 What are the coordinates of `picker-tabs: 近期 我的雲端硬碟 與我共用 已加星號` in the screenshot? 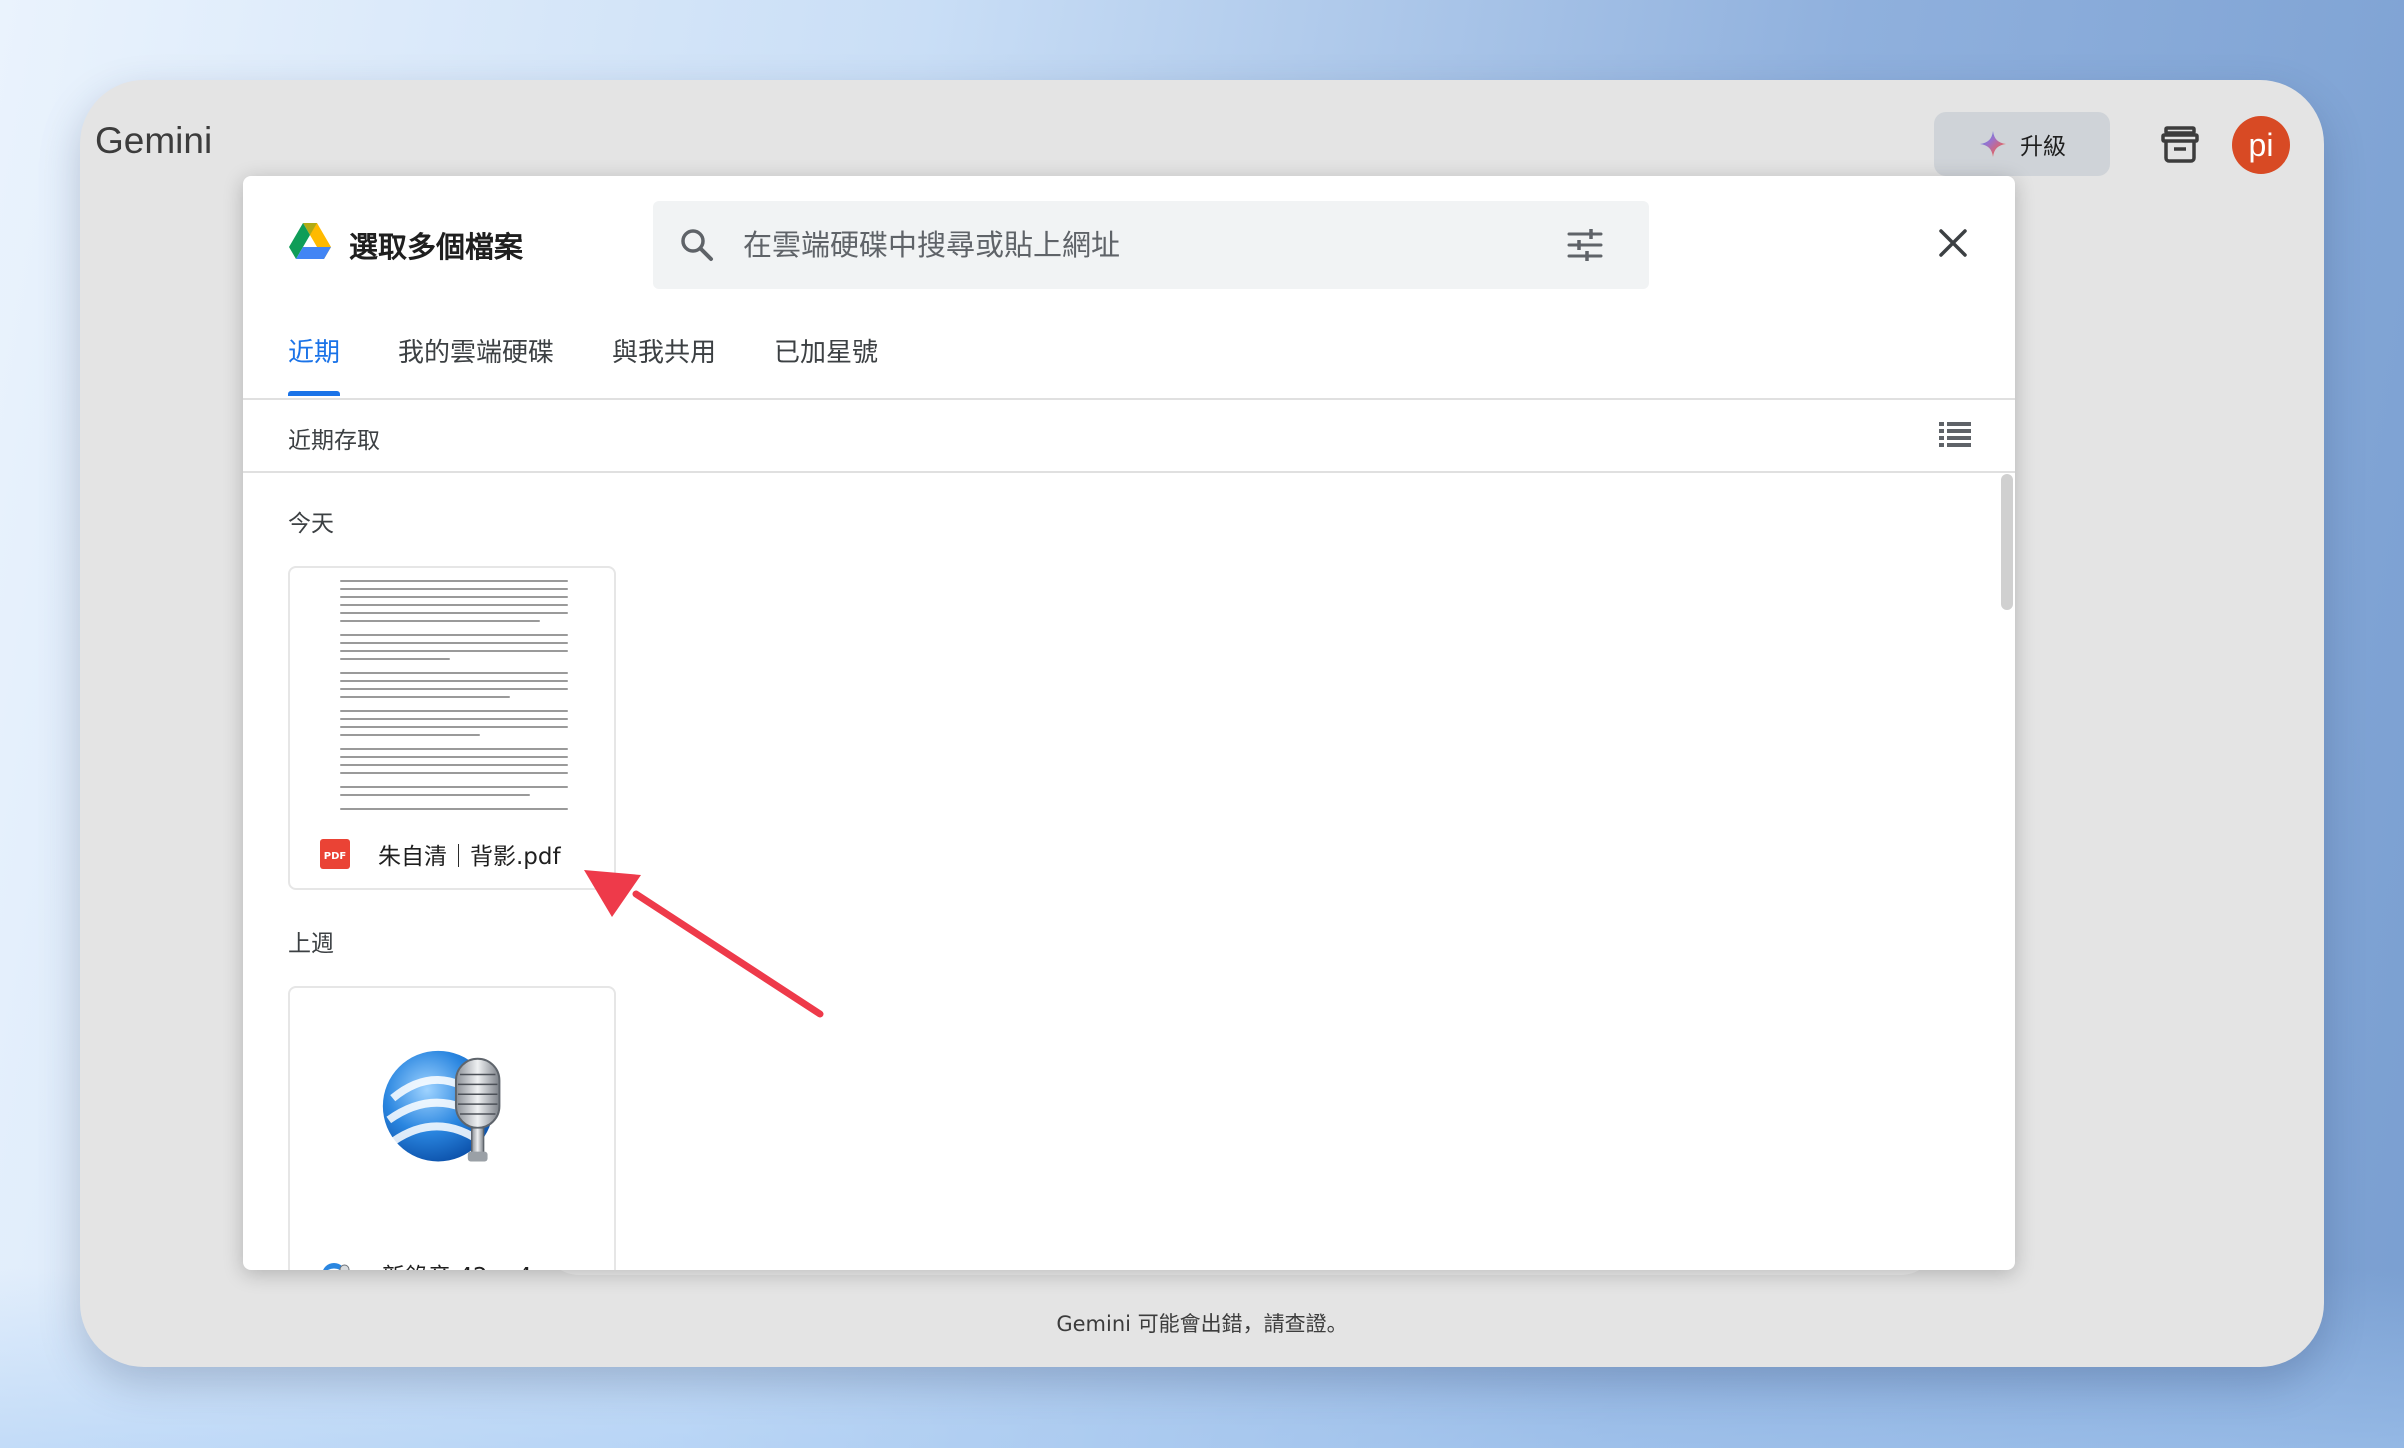 It's located at (612, 366).